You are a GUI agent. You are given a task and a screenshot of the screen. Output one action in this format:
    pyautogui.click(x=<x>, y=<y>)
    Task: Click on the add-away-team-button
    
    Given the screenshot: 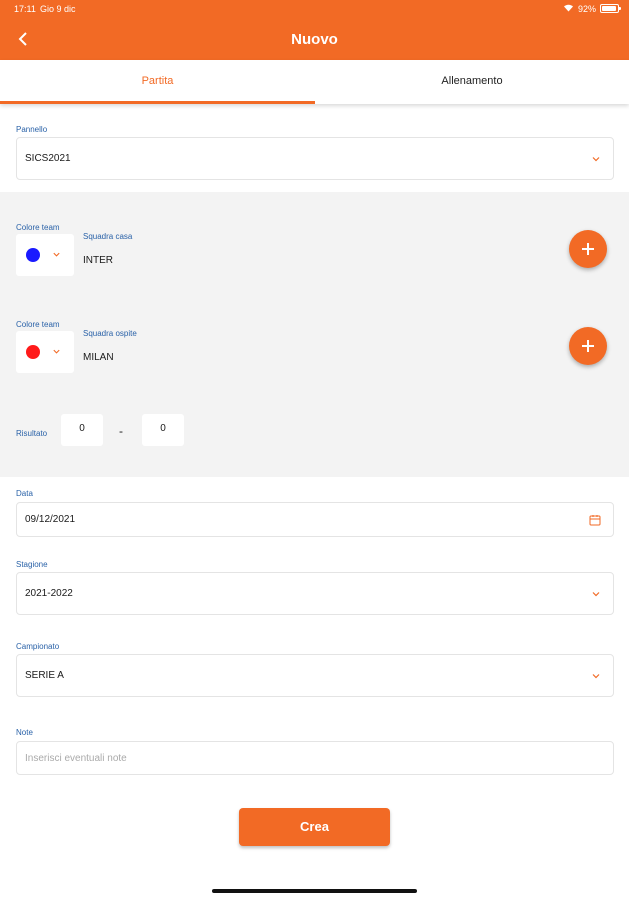 What is the action you would take?
    pyautogui.click(x=588, y=346)
    